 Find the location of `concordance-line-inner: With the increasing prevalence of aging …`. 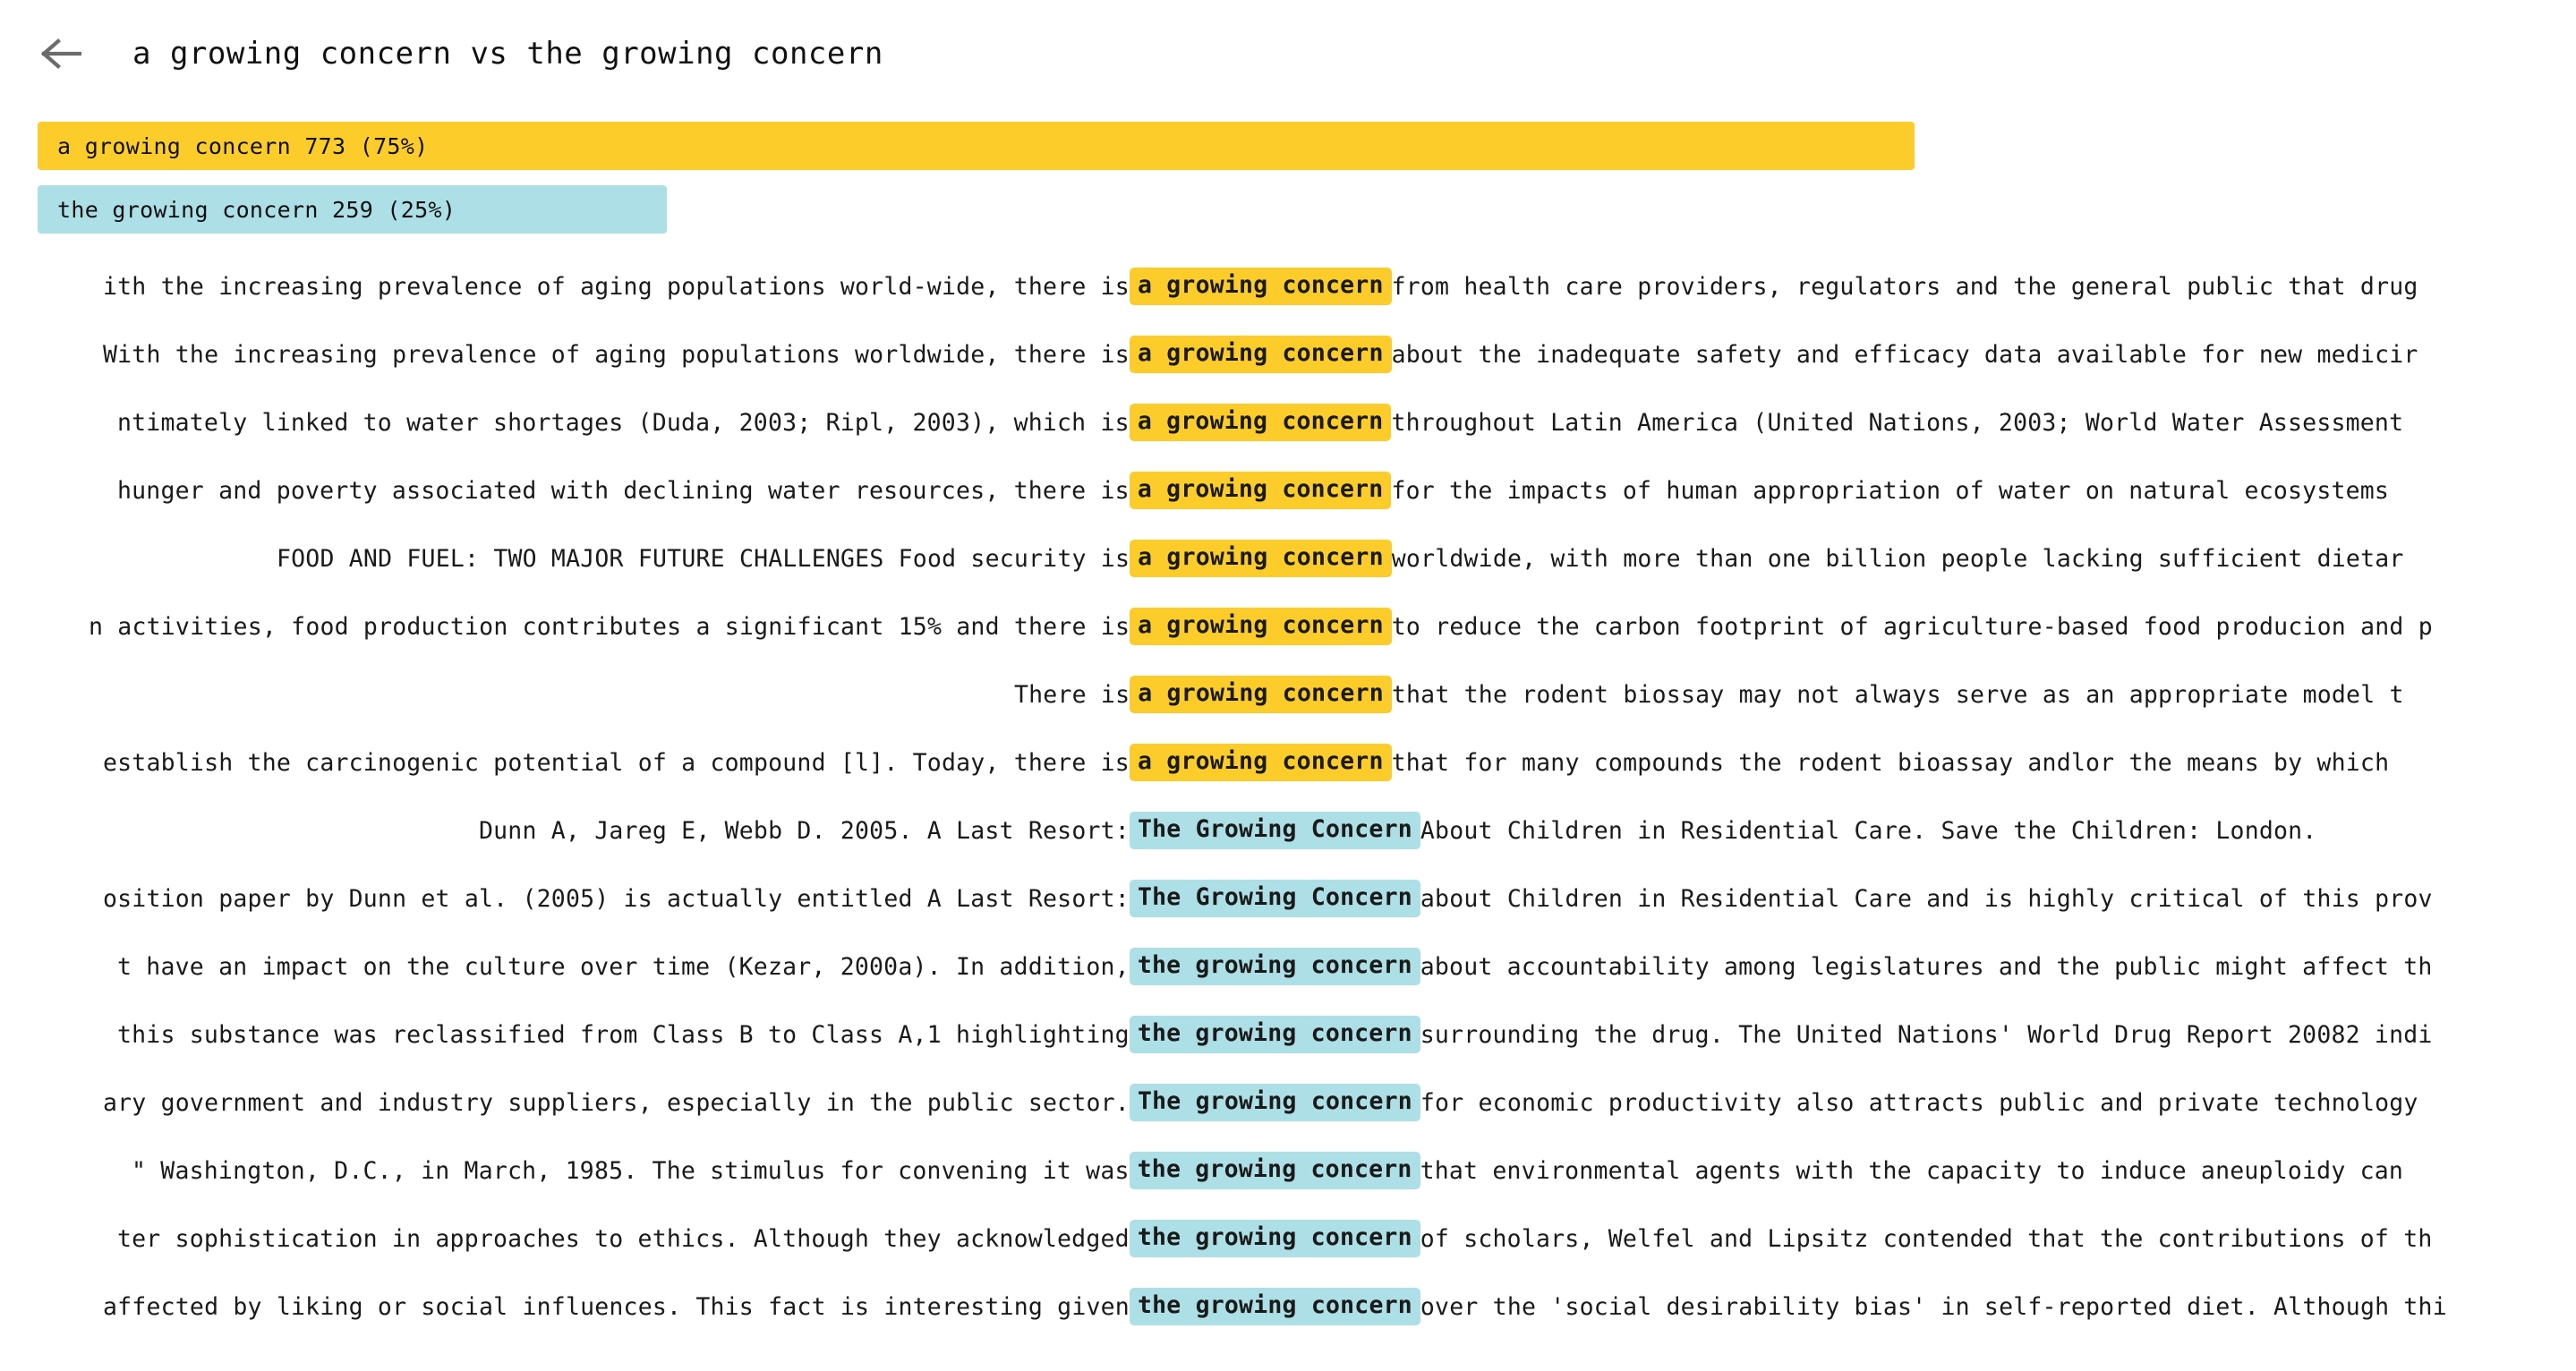

concordance-line-inner: With the increasing prevalence of aging … is located at coordinates (1260, 354).